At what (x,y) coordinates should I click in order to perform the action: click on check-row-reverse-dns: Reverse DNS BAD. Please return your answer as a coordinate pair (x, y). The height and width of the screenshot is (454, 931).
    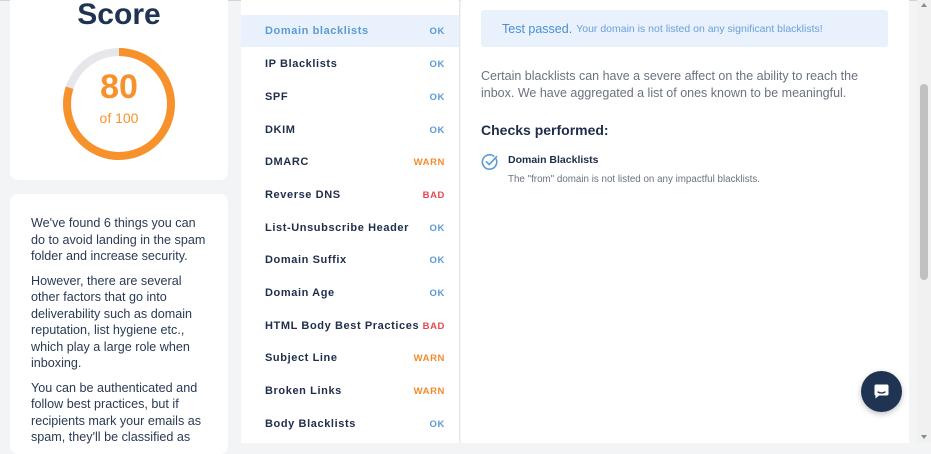
    Looking at the image, I should click on (350, 195).